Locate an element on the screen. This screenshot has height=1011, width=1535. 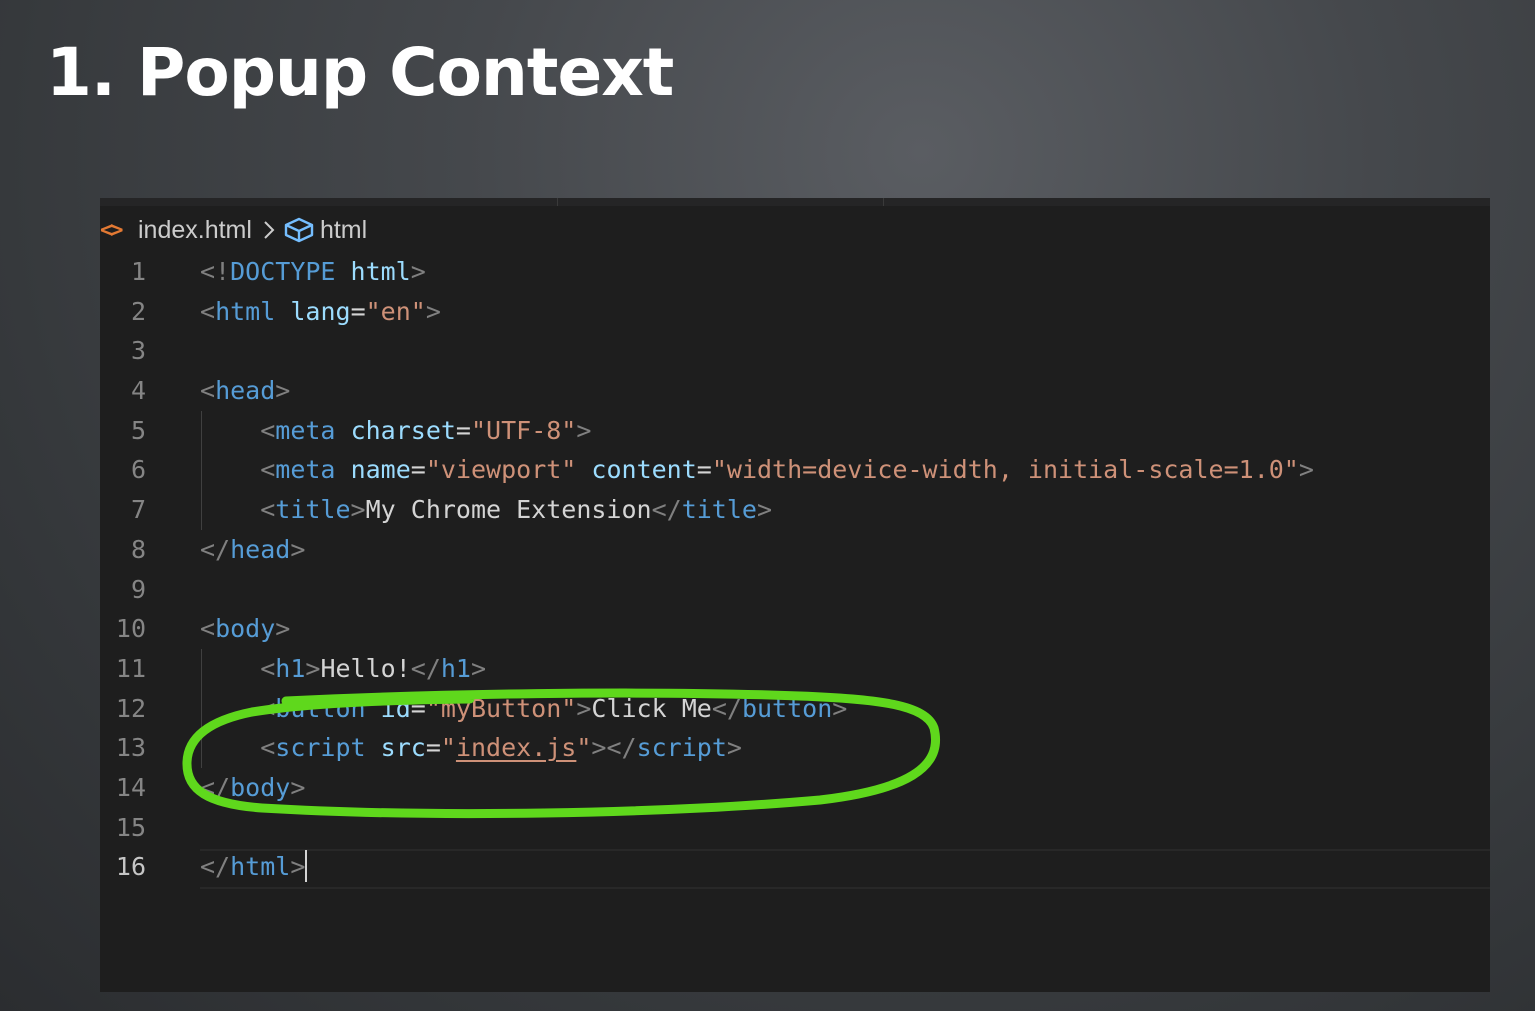
code-line: 14 </body> is located at coordinates (795, 788).